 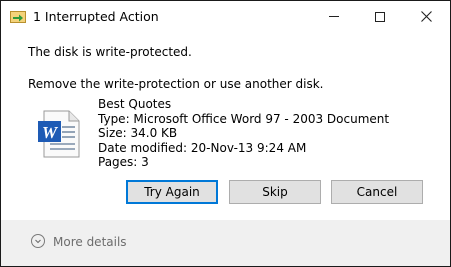 I want to click on title-bar: 1 Interrupted Action, so click(x=225, y=16).